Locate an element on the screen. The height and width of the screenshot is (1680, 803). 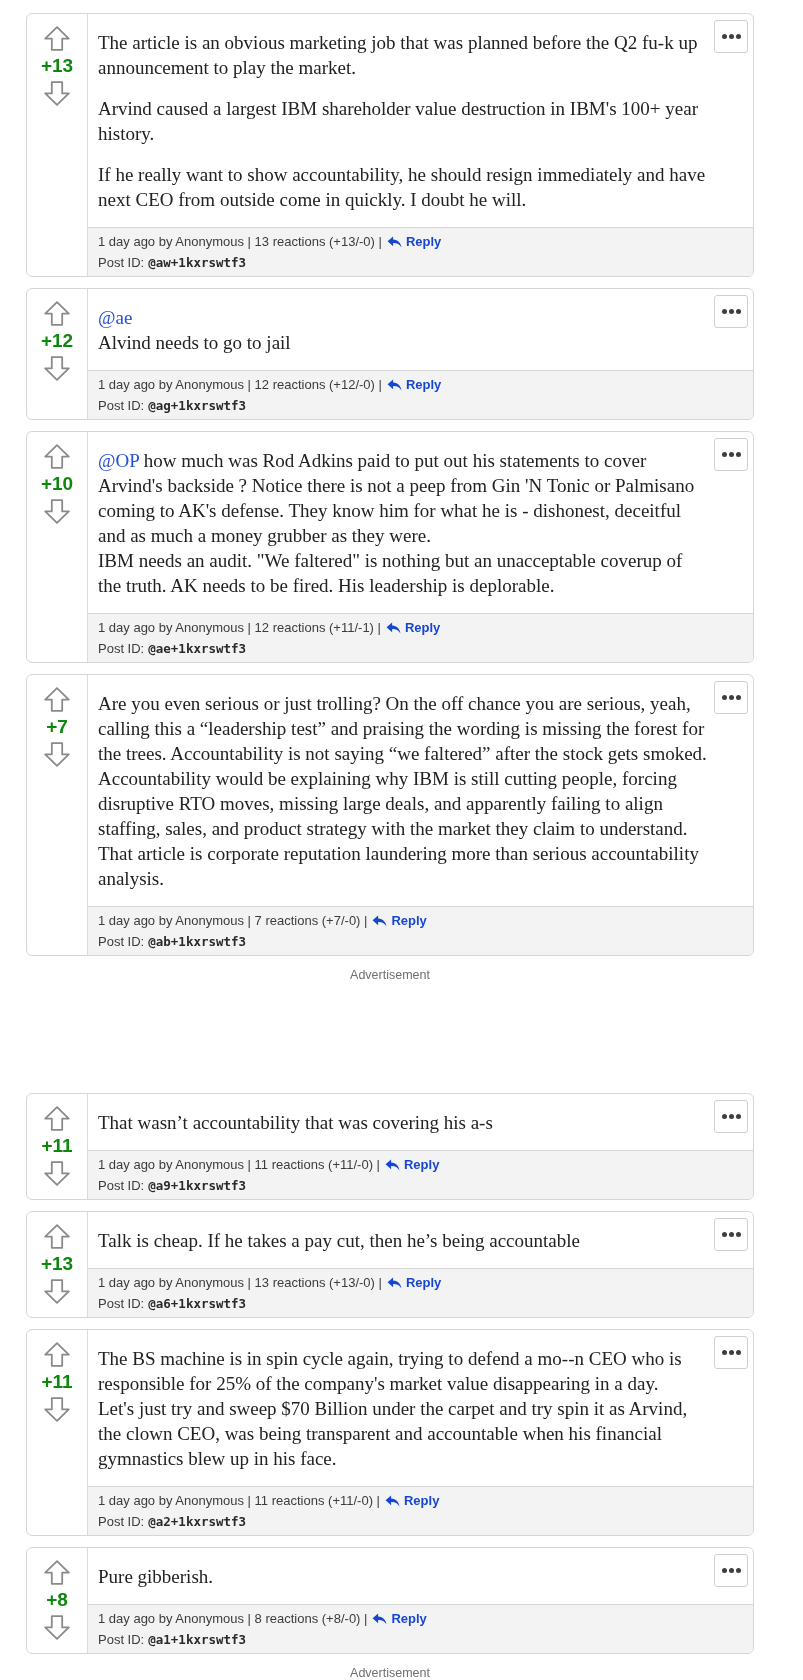
vote-score: +12 is located at coordinates (57, 341).